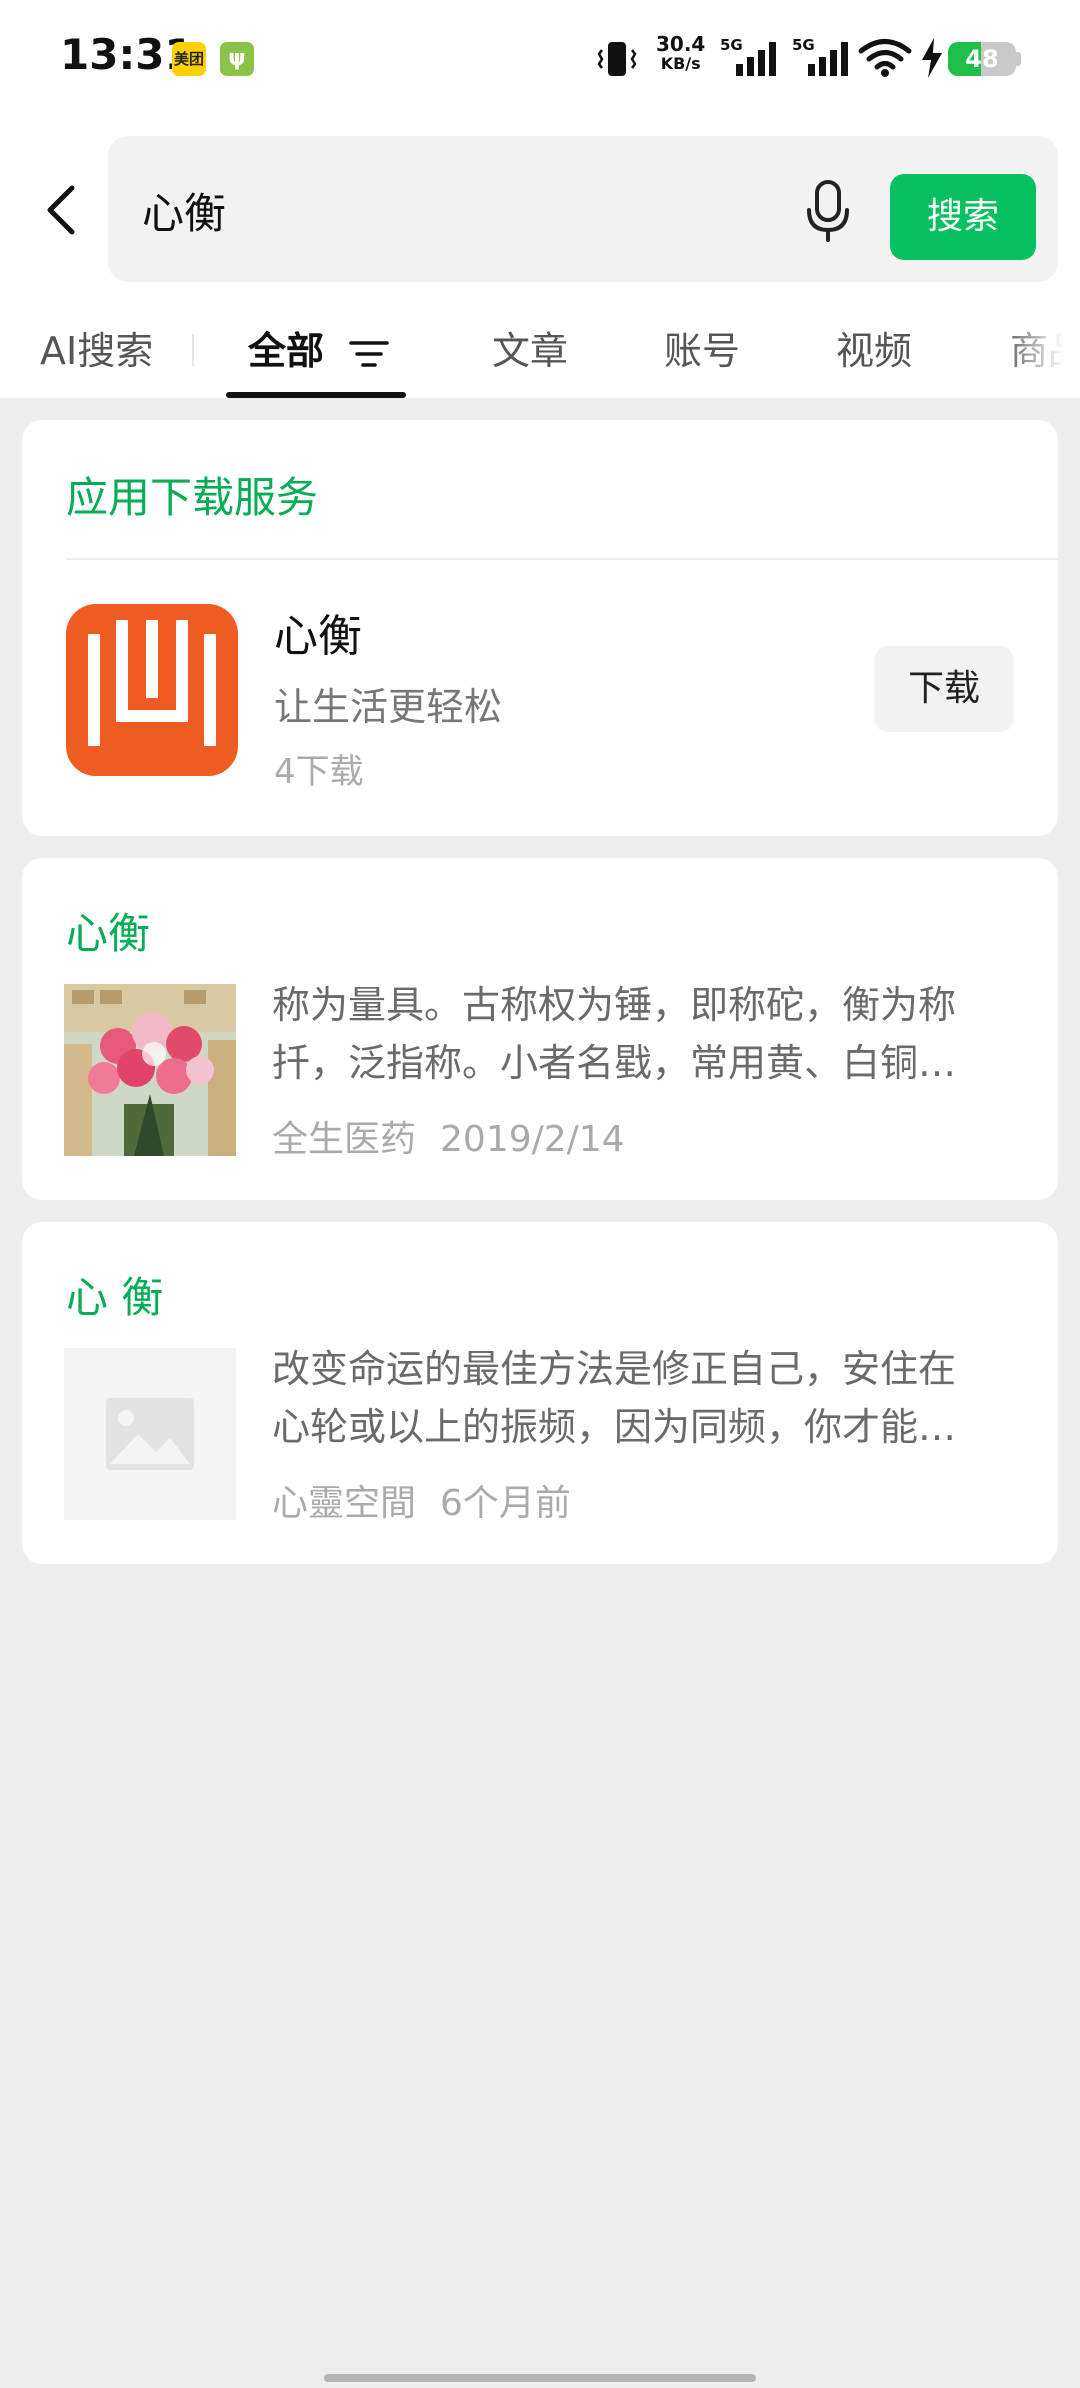  I want to click on tab-ai-search: AI搜索, so click(96, 347).